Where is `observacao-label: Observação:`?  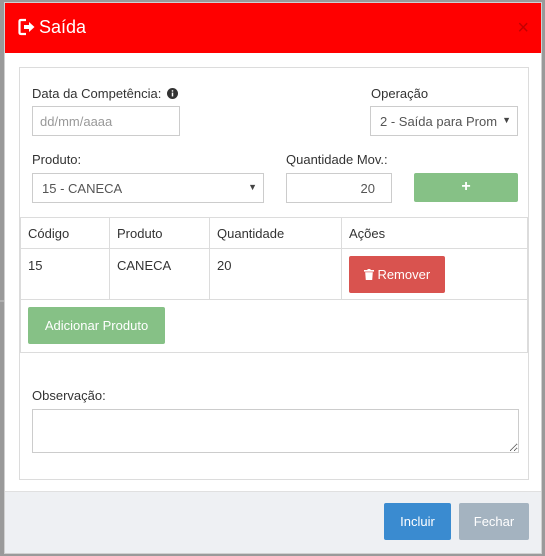
observacao-label: Observação: is located at coordinates (69, 395).